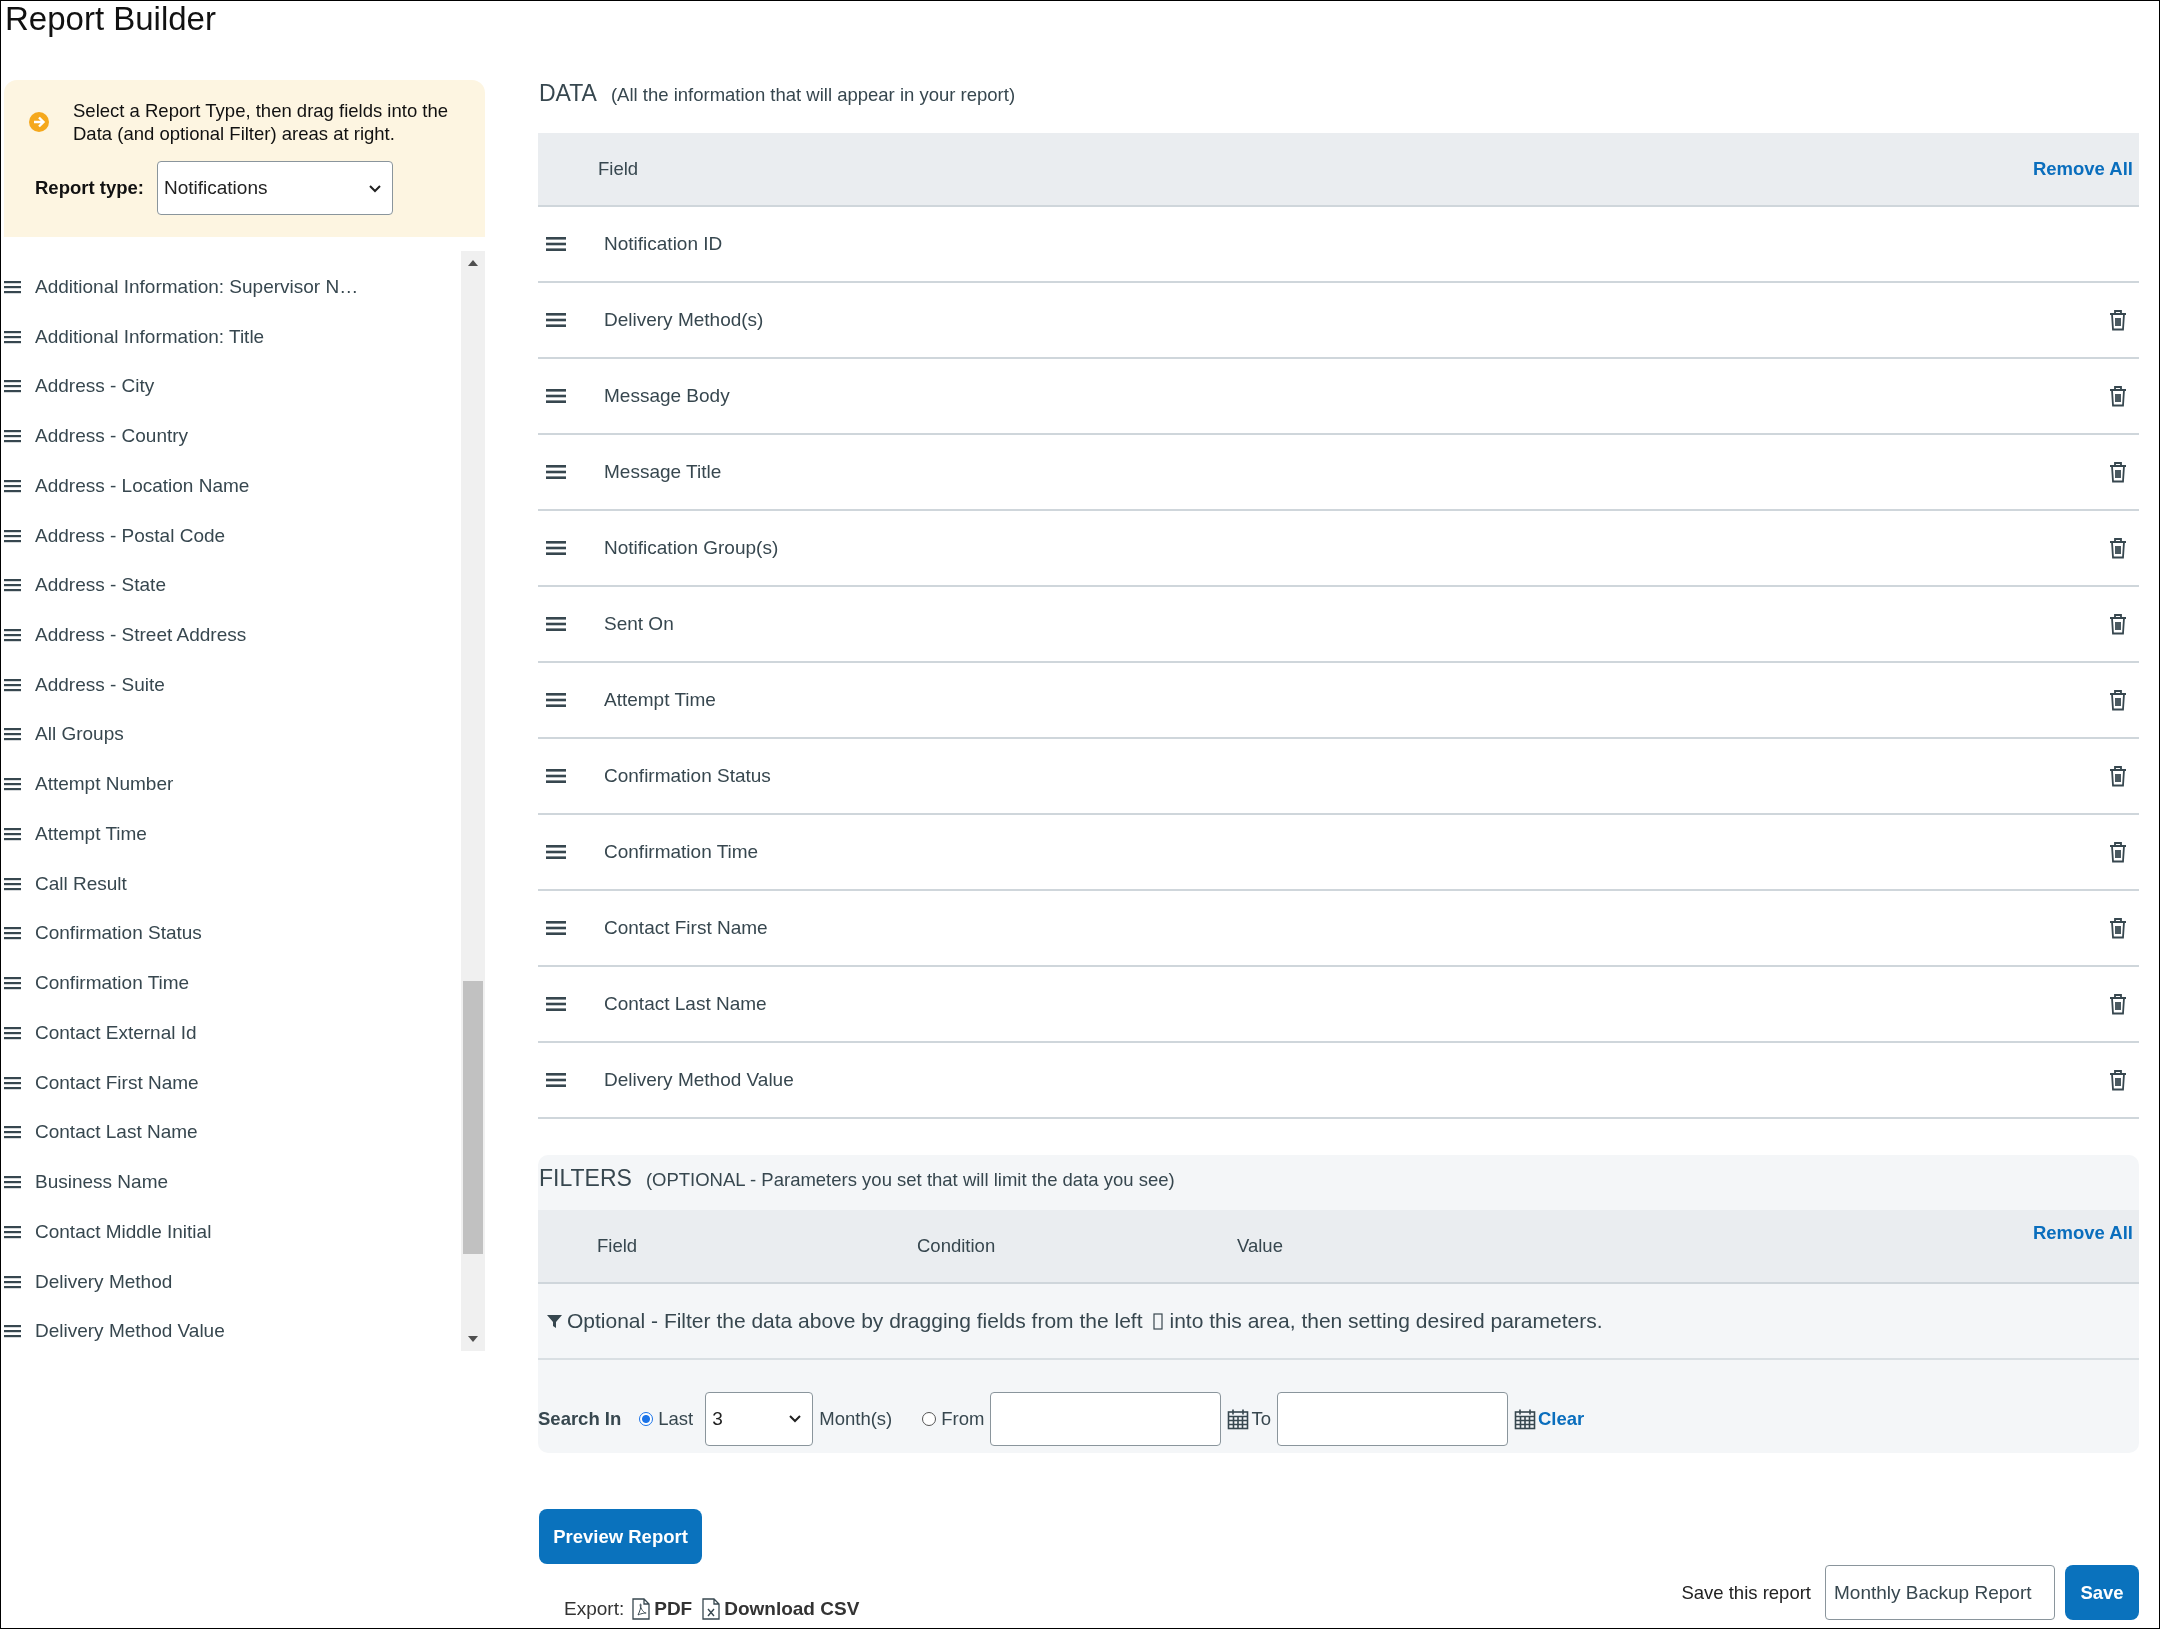  I want to click on report-type-dropdown: Notifications, so click(274, 188).